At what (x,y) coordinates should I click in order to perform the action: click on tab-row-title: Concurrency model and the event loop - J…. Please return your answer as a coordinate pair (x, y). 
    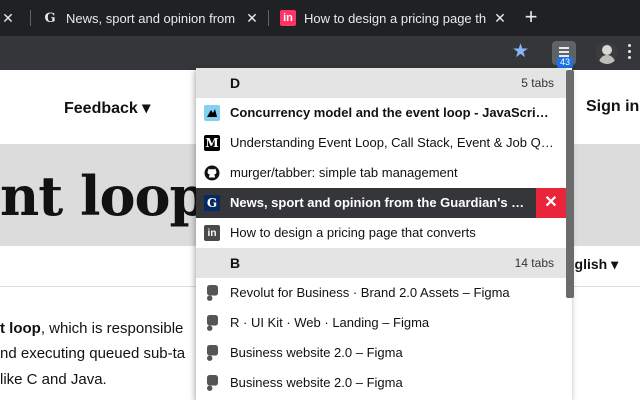
    Looking at the image, I should click on (393, 112).